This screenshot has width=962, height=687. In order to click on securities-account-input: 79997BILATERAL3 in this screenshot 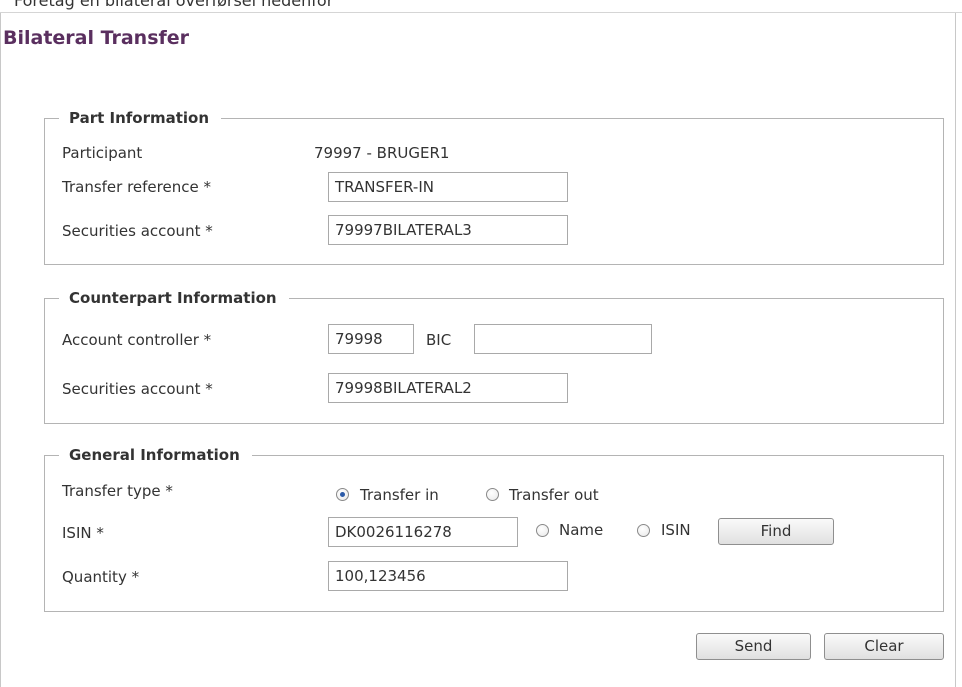, I will do `click(448, 230)`.